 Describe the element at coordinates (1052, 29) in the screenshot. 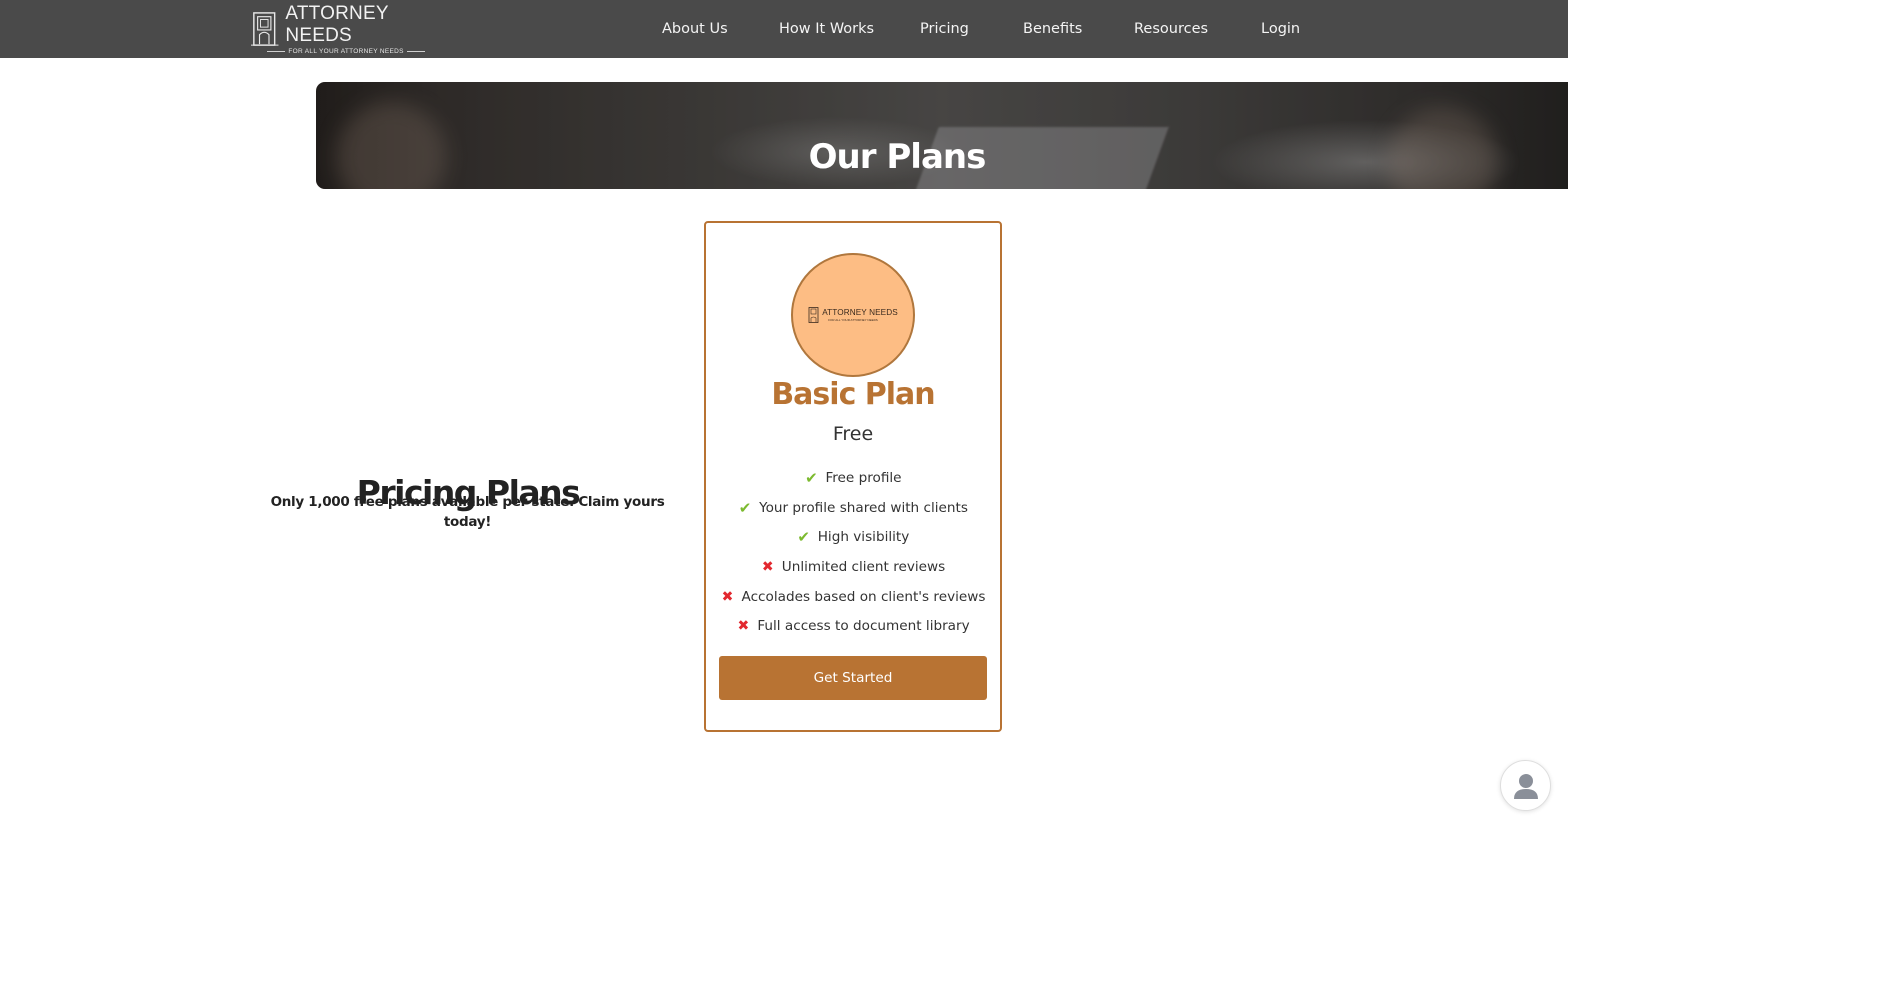

I see `nav-benefits: Benefits` at that location.